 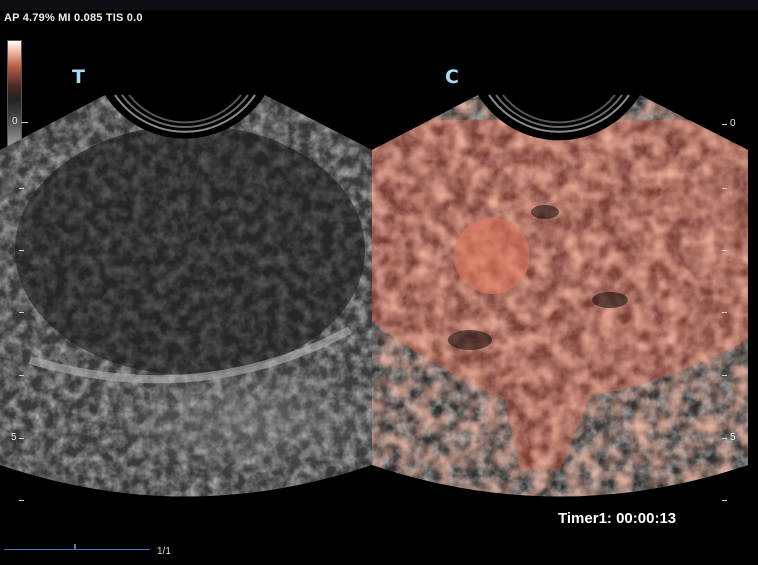 What do you see at coordinates (78, 77) in the screenshot?
I see `tissue-panel-label: T` at bounding box center [78, 77].